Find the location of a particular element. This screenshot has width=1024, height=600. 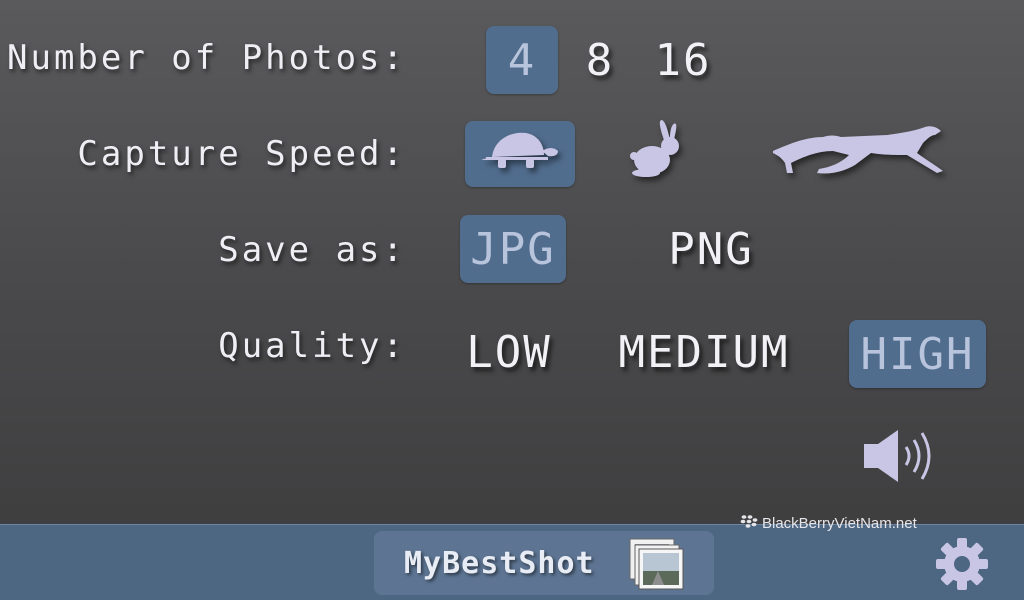

photos-option-8: 8 is located at coordinates (600, 60).